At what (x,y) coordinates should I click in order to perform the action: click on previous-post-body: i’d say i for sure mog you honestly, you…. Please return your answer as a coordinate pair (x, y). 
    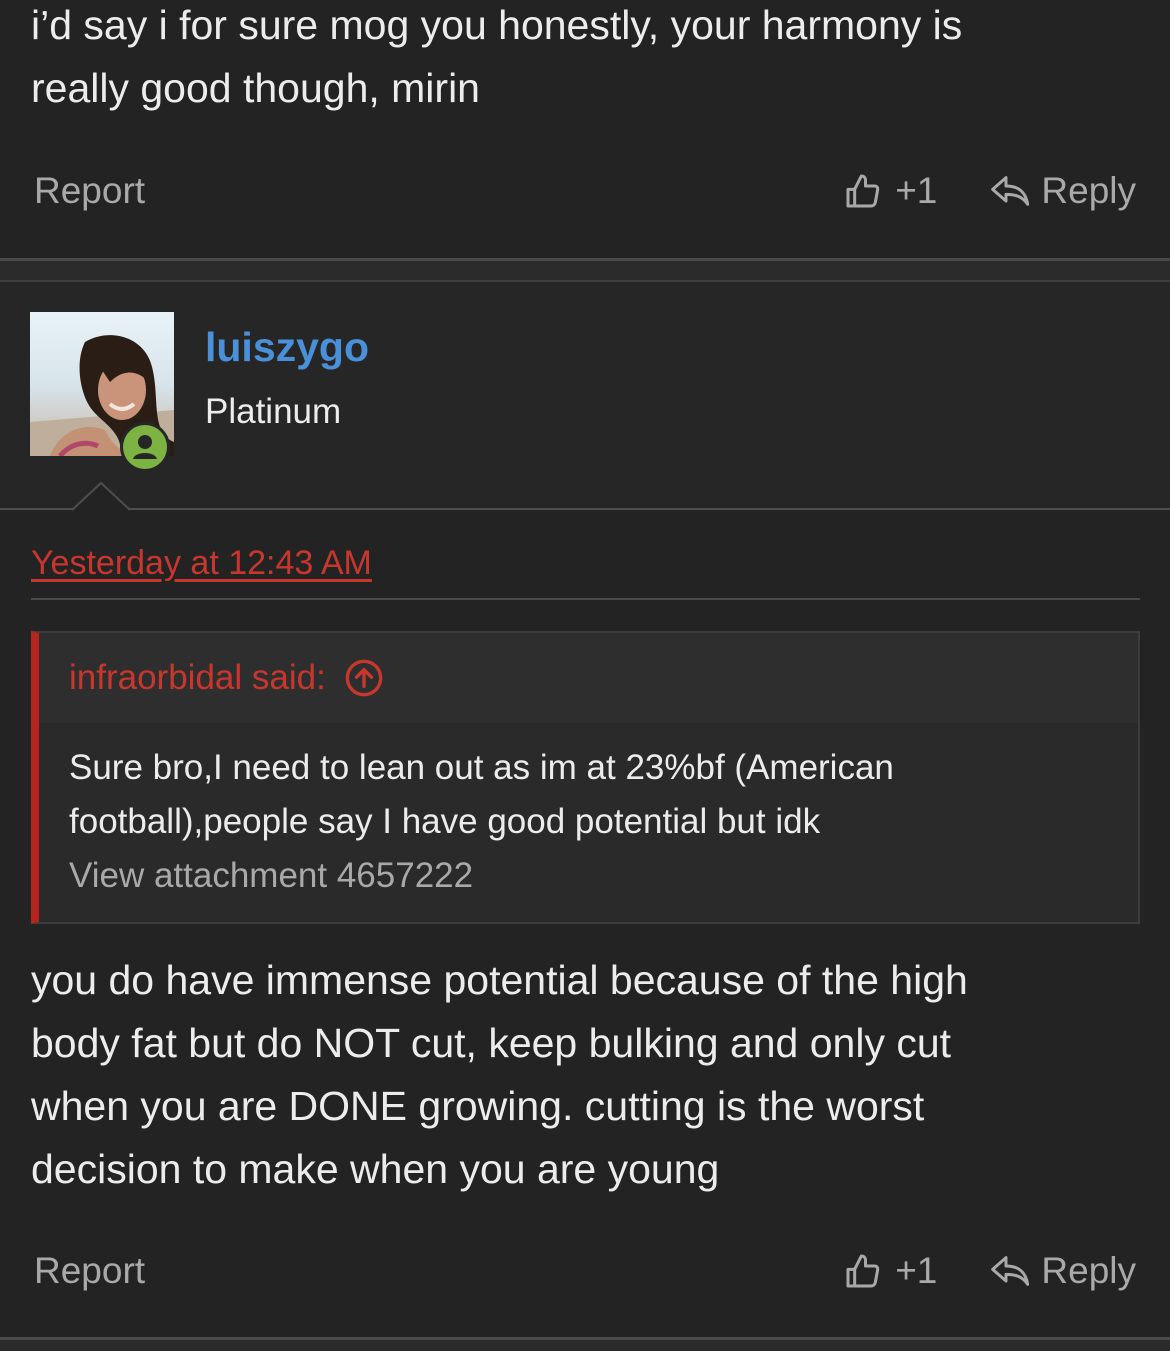
    Looking at the image, I should click on (581, 60).